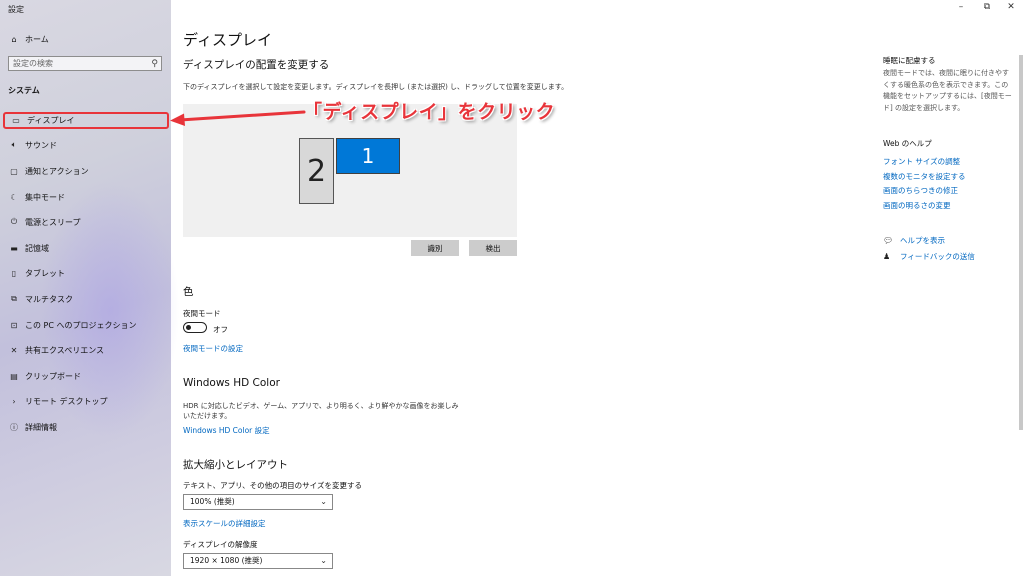 This screenshot has width=1024, height=576. I want to click on sidebar-item-clipboard: ▤ クリップボード, so click(87, 376).